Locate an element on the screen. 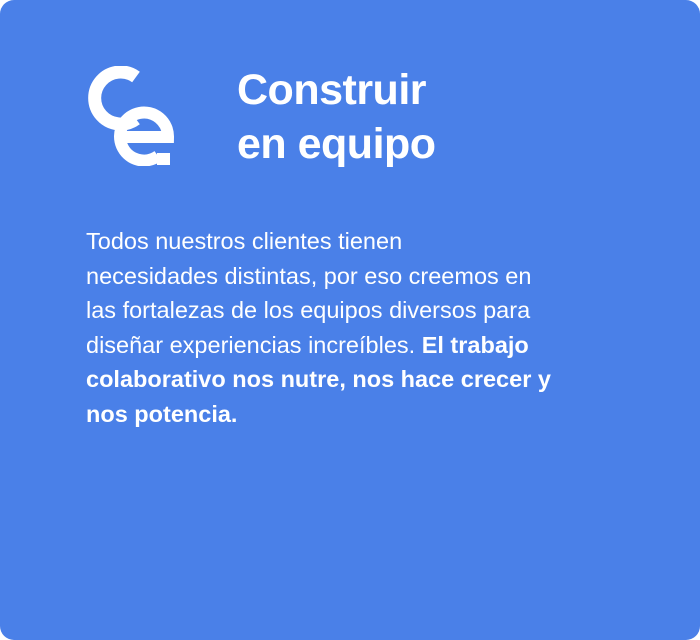  description-line-4-regular: diseñar experiencias increíbles. is located at coordinates (254, 344).